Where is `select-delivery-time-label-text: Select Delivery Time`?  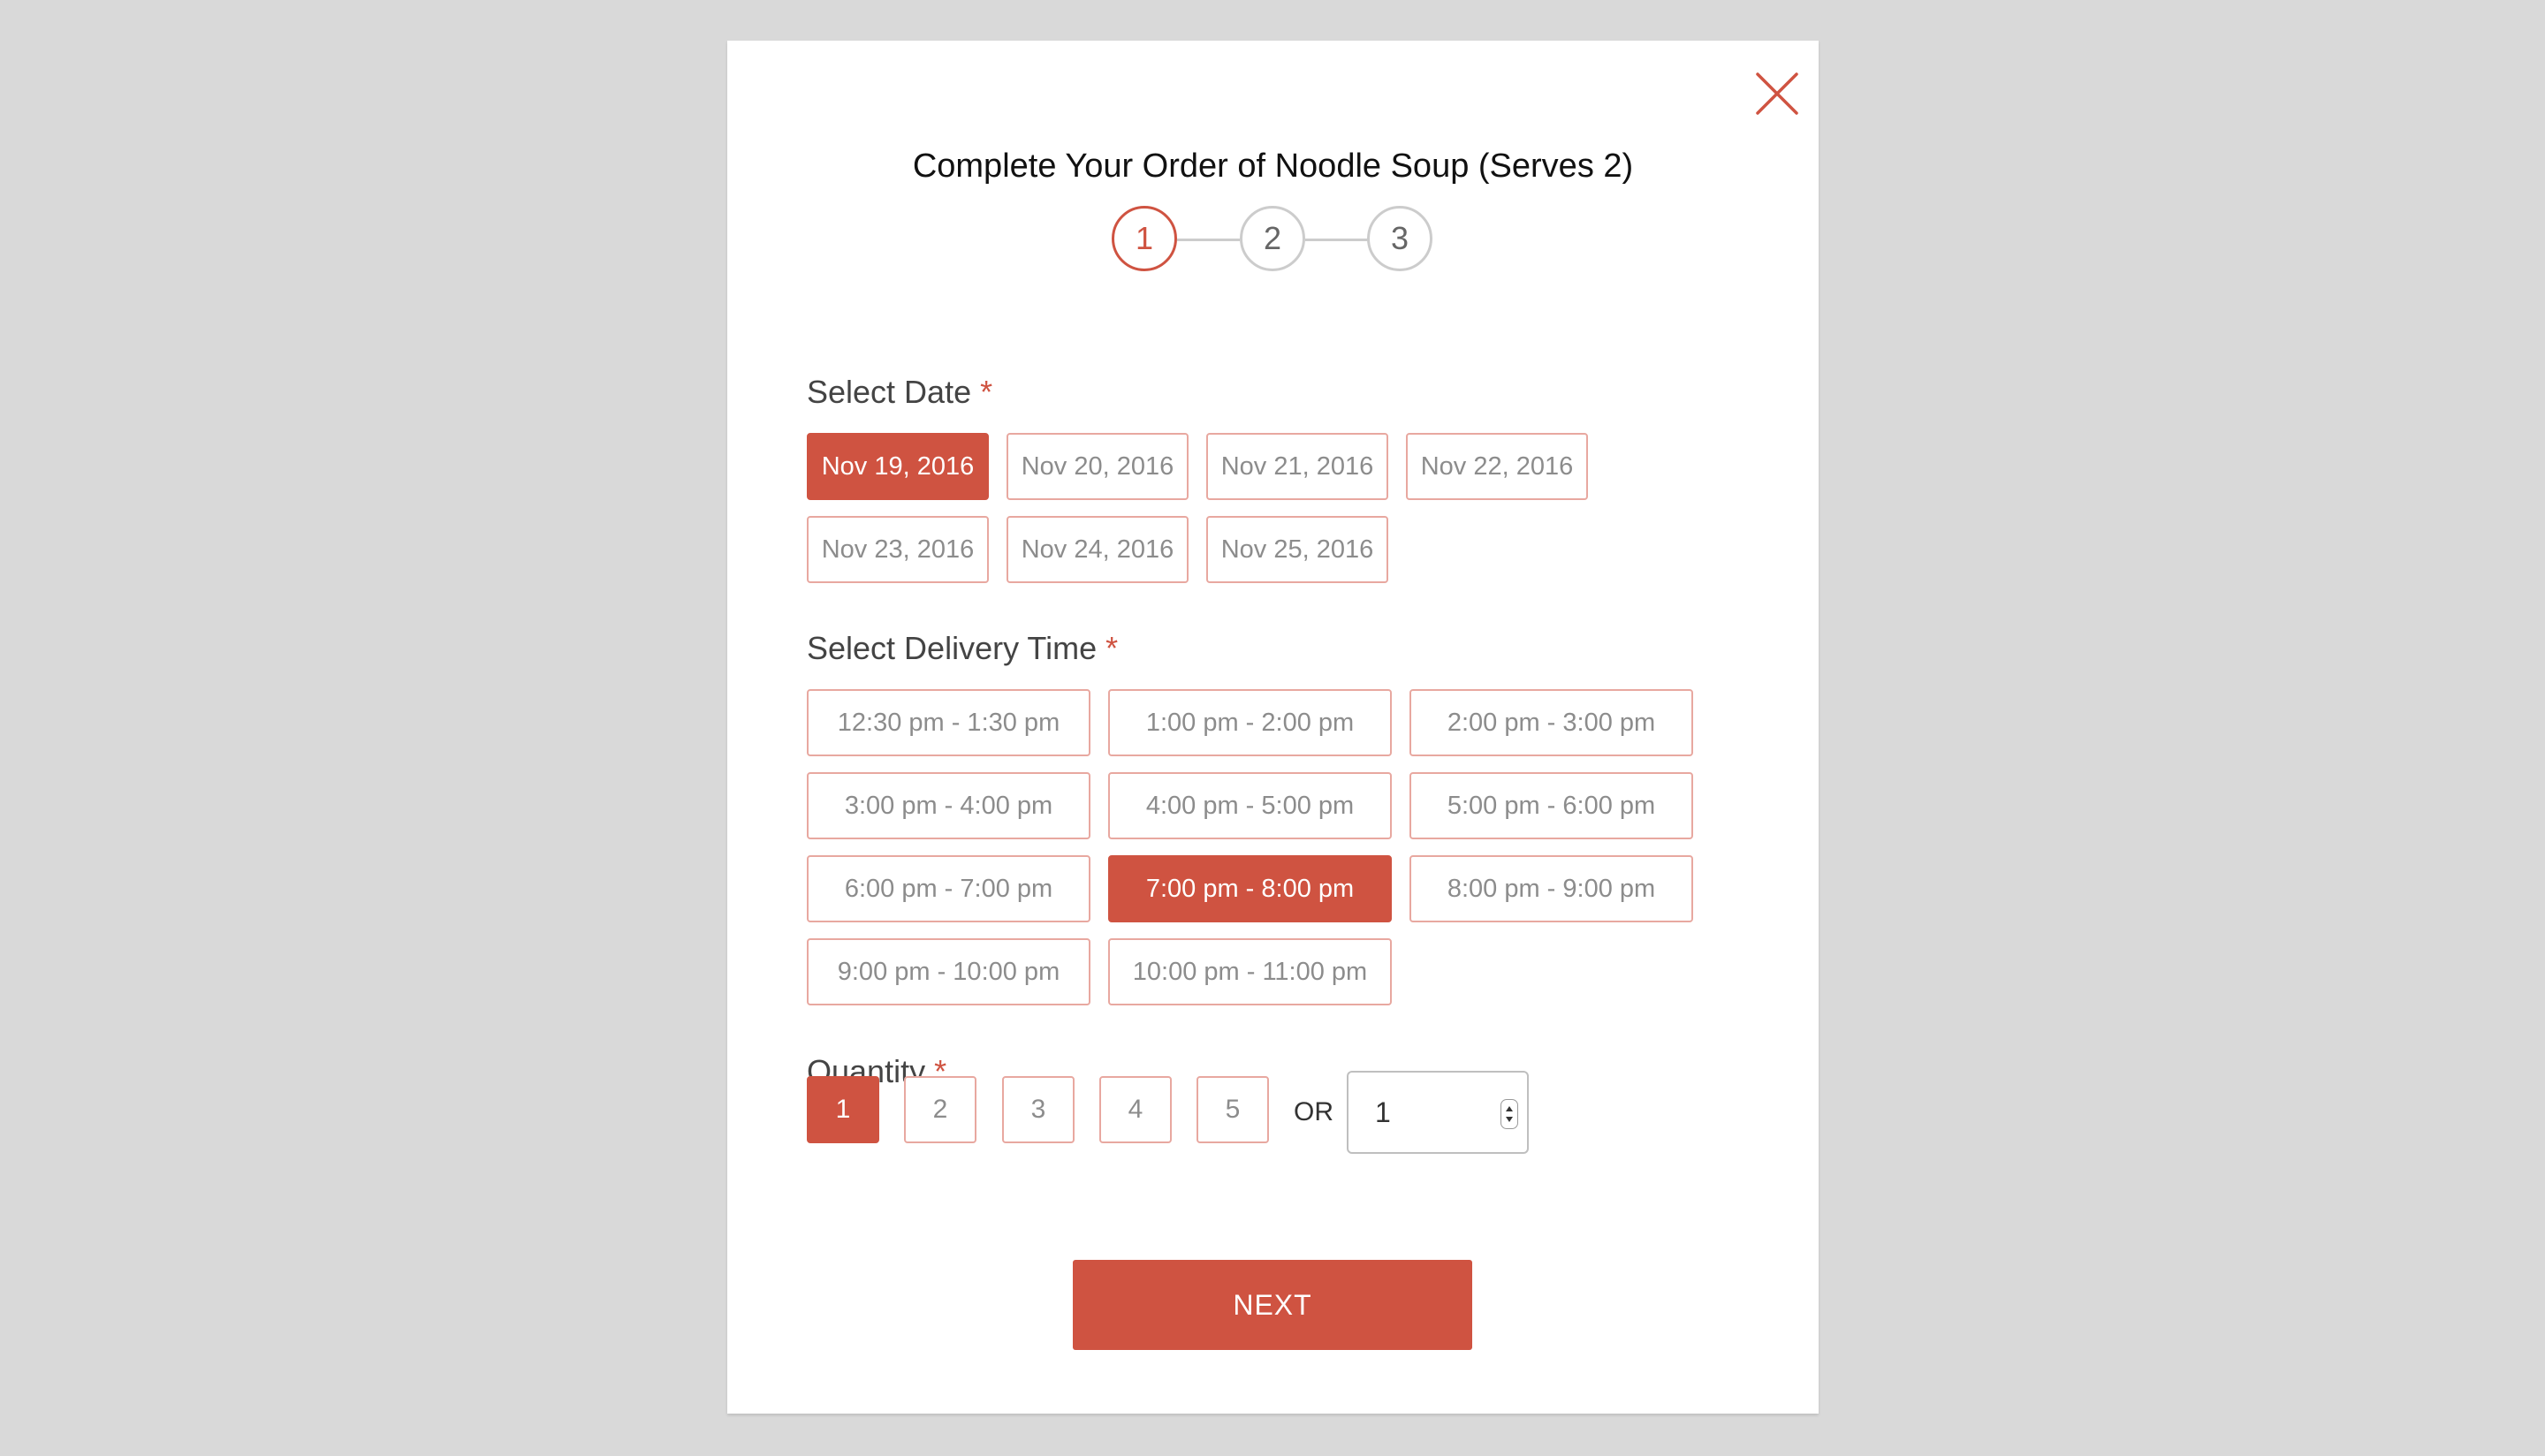
select-delivery-time-label-text: Select Delivery Time is located at coordinates (952, 648).